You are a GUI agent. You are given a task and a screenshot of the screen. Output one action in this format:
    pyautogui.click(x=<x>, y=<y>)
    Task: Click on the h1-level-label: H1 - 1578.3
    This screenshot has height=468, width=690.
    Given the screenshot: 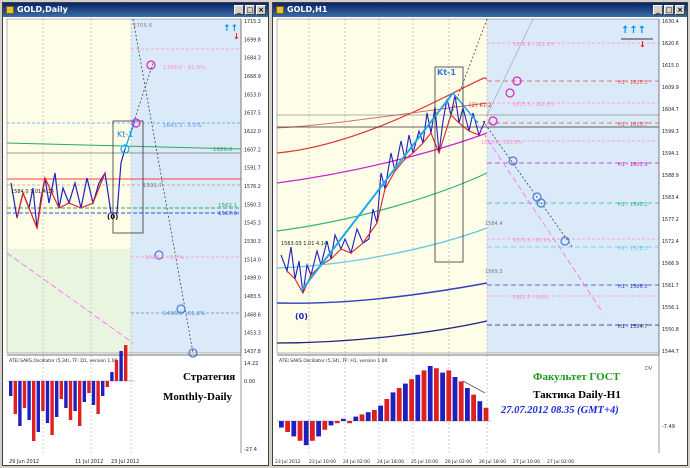 What is the action you would take?
    pyautogui.click(x=632, y=249)
    